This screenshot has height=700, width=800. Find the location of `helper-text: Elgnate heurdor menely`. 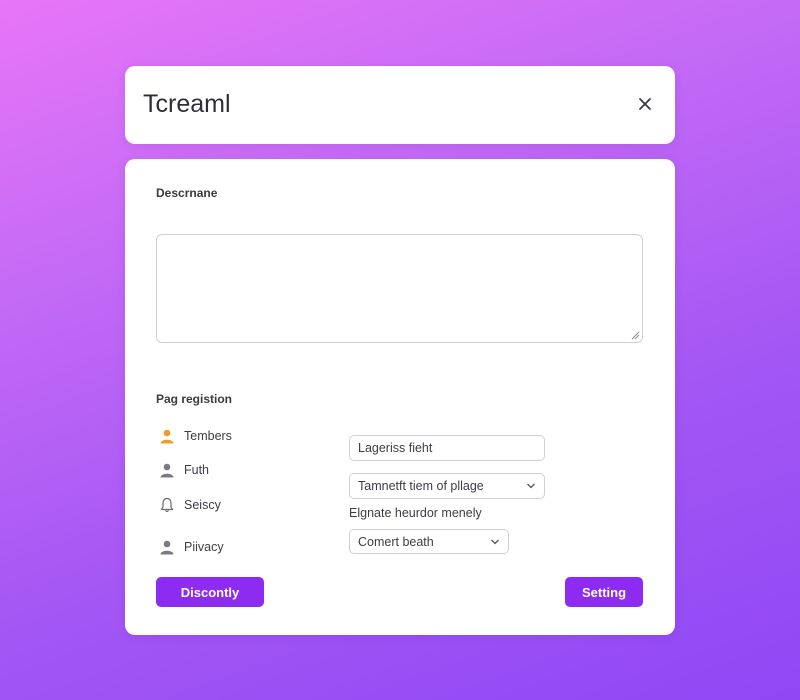

helper-text: Elgnate heurdor menely is located at coordinates (415, 513).